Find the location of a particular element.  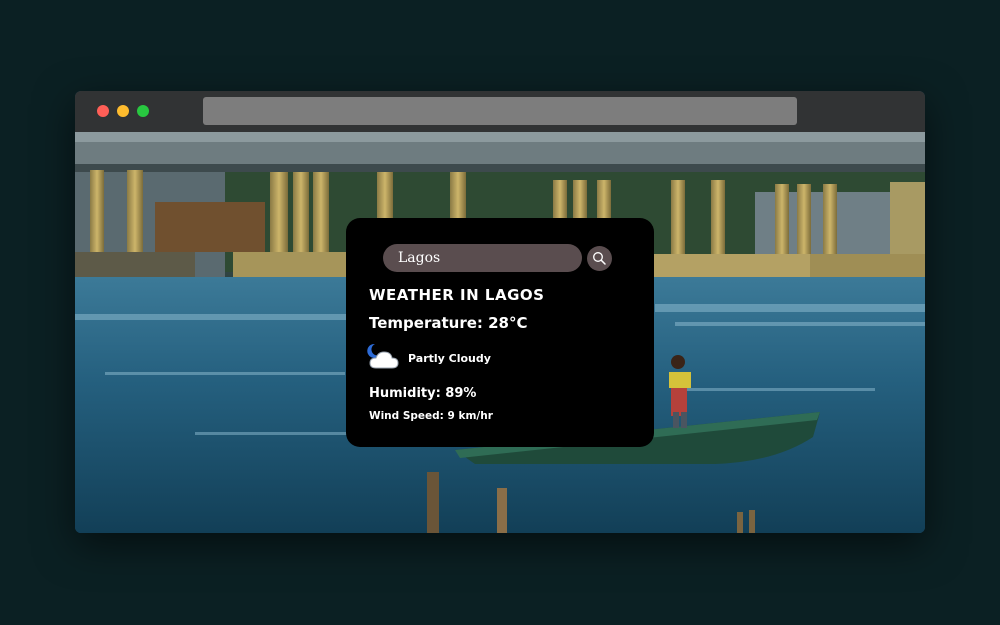

city-heading: Weather in Lagos is located at coordinates (457, 295).